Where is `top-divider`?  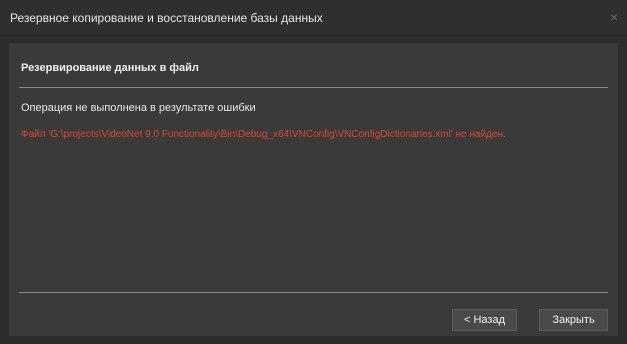 top-divider is located at coordinates (313, 87).